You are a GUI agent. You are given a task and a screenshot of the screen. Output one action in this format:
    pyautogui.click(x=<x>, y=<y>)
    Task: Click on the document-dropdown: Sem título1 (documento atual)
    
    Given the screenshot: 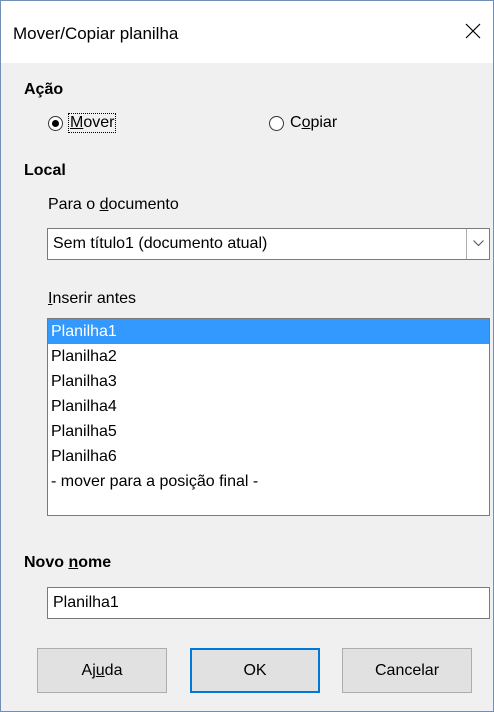 What is the action you would take?
    pyautogui.click(x=268, y=244)
    